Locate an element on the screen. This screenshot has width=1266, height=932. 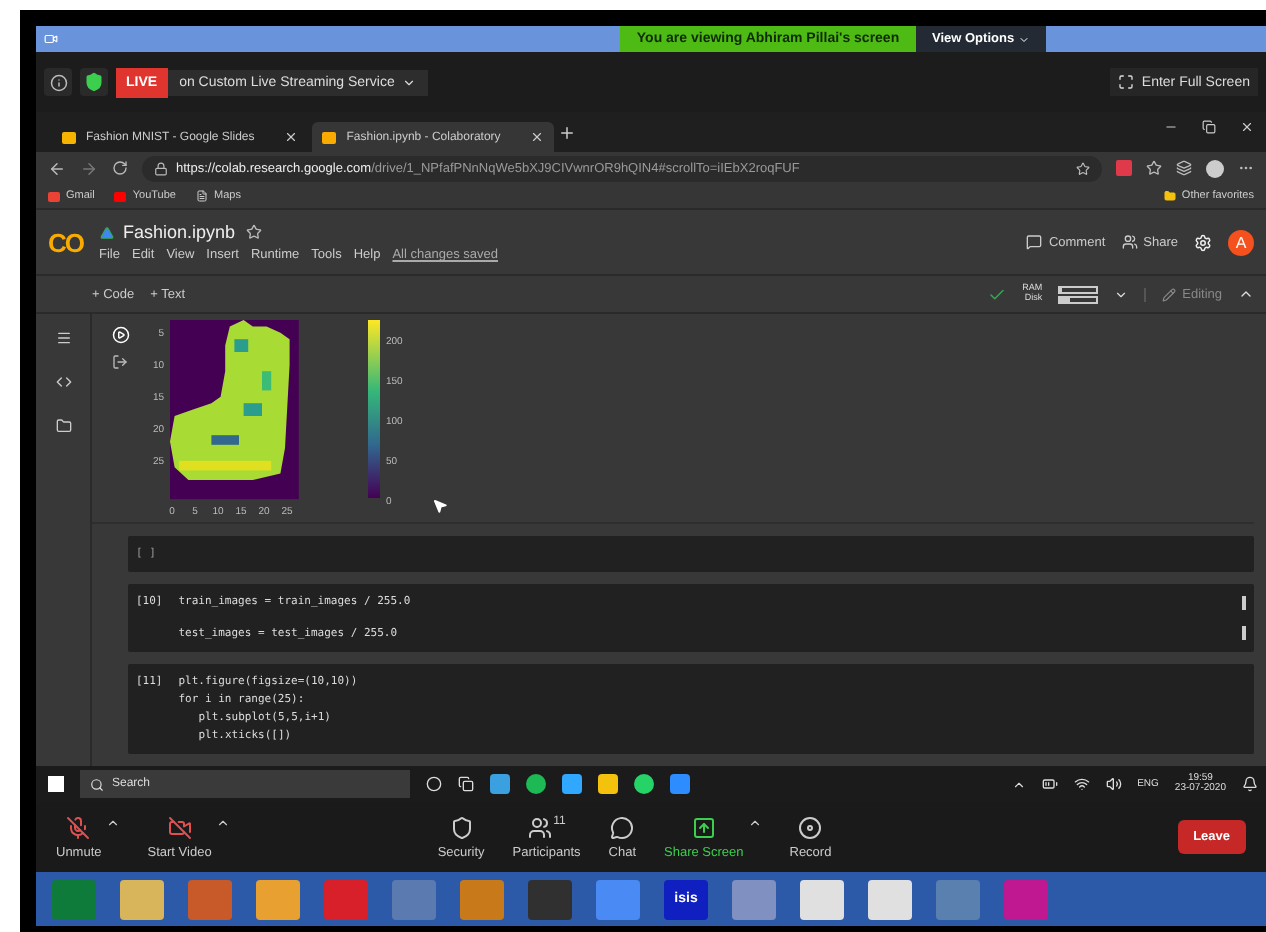
notebook-title: Fashion.ipynb is located at coordinates (179, 232).